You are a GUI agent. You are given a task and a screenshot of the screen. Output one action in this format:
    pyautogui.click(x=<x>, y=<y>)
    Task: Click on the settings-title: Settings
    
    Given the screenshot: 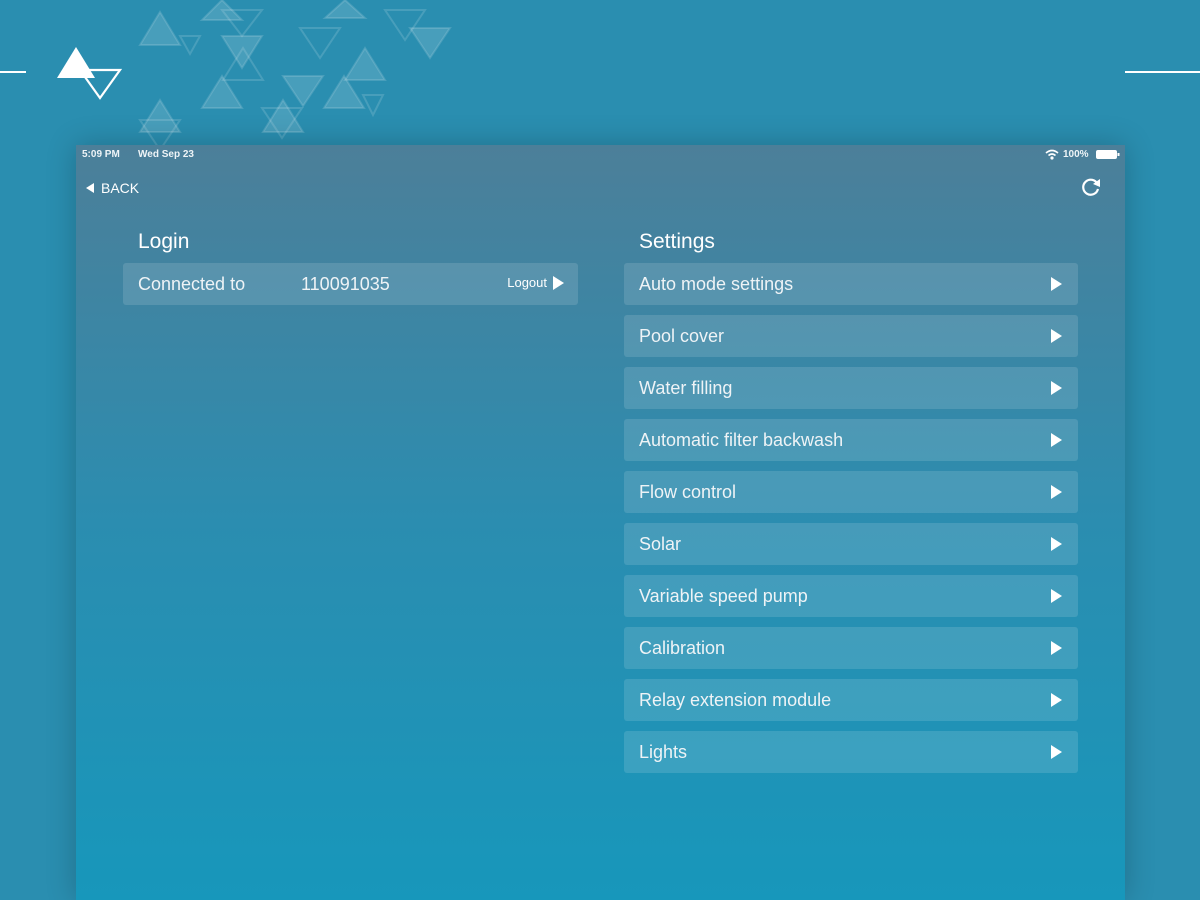 What is the action you would take?
    pyautogui.click(x=677, y=241)
    